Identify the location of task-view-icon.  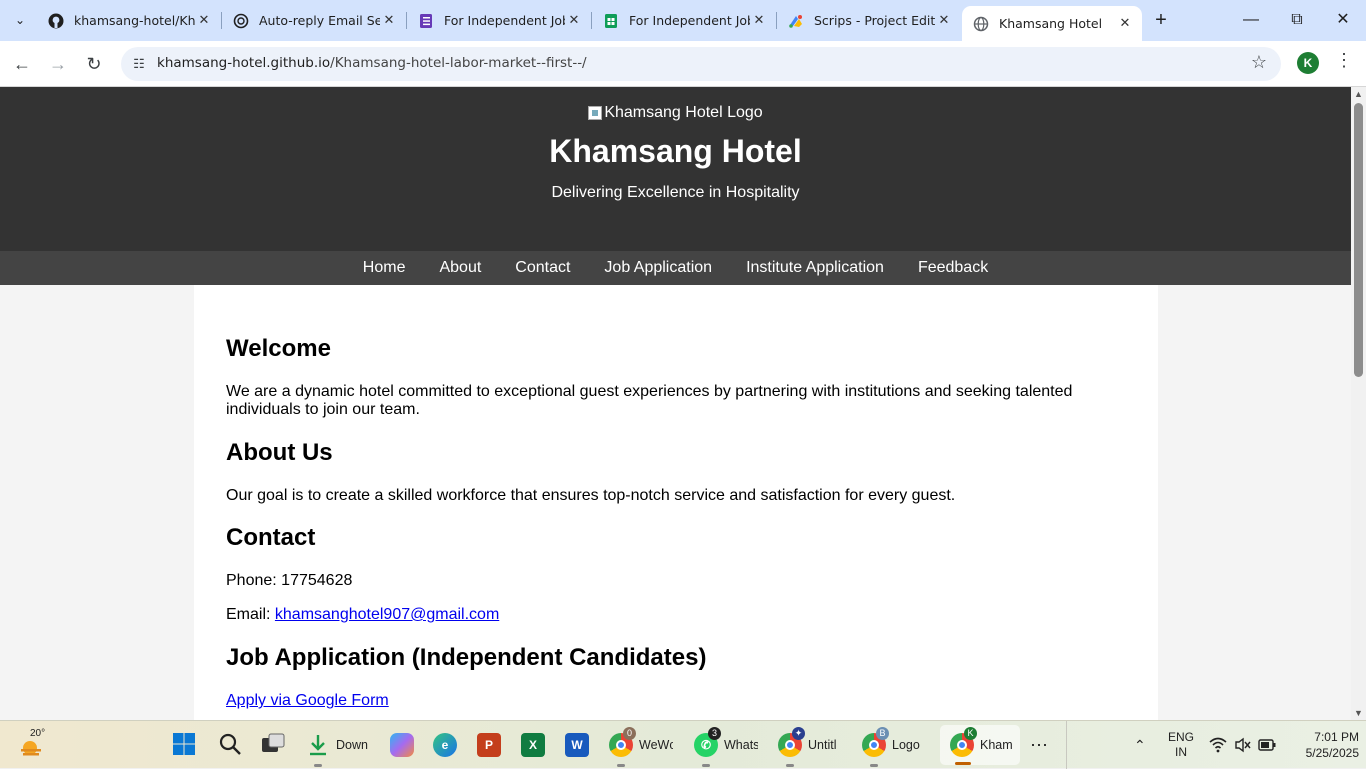
(273, 745).